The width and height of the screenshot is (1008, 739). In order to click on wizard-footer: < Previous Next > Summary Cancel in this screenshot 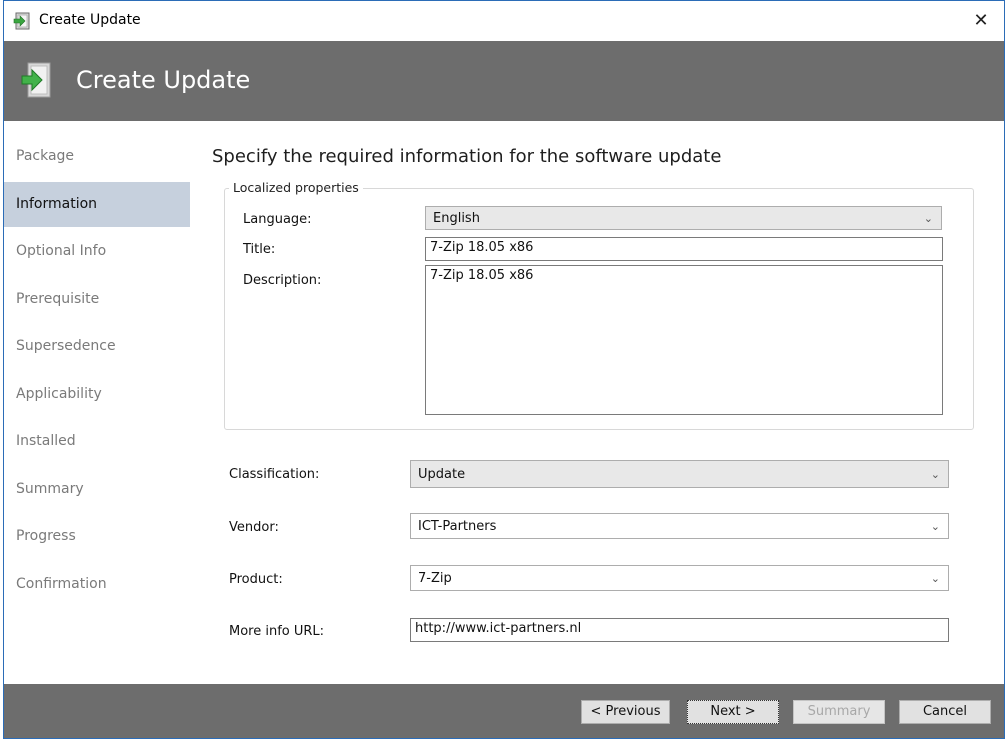, I will do `click(504, 711)`.